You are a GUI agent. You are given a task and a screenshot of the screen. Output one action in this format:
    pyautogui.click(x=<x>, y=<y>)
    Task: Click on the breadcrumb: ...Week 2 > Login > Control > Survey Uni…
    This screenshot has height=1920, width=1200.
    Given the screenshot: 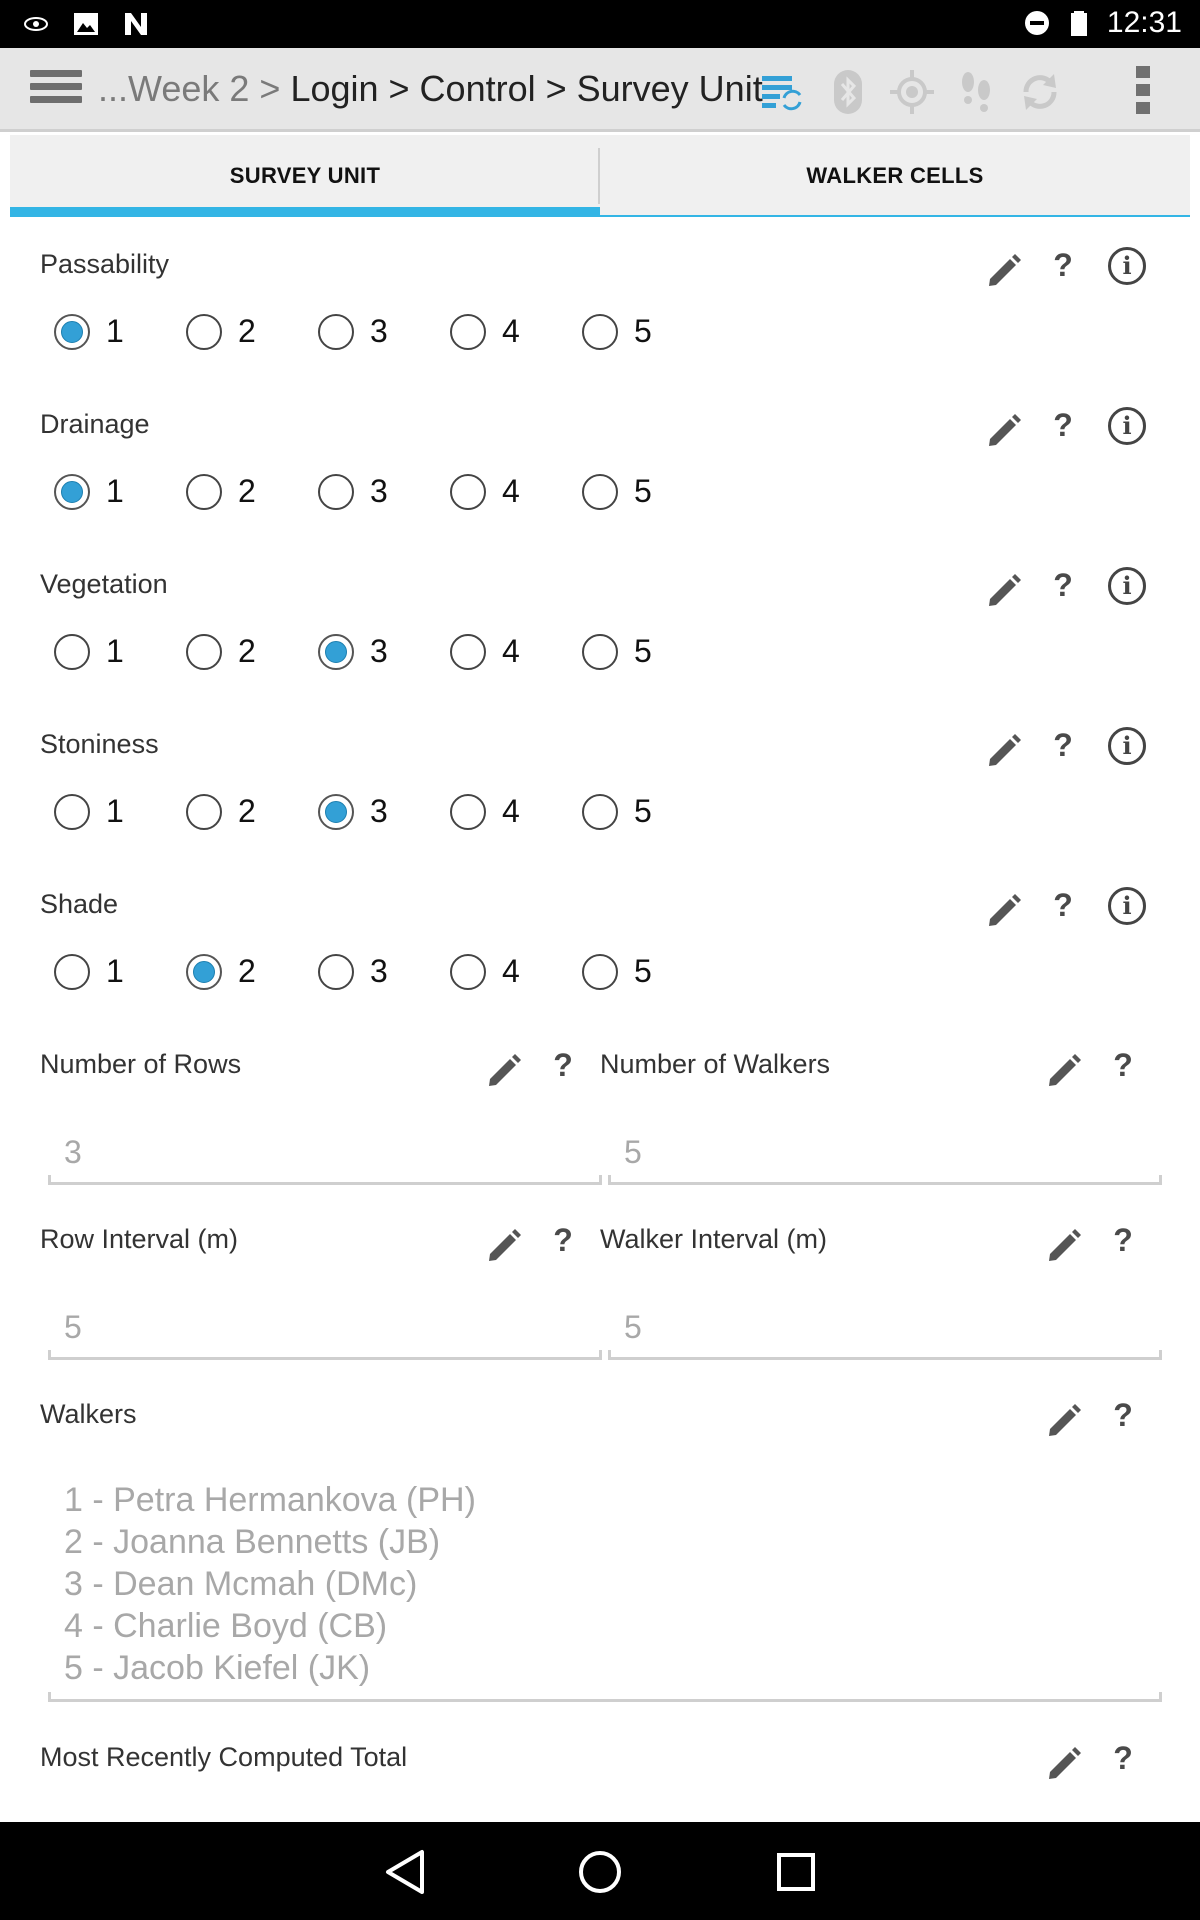 What is the action you would take?
    pyautogui.click(x=430, y=89)
    